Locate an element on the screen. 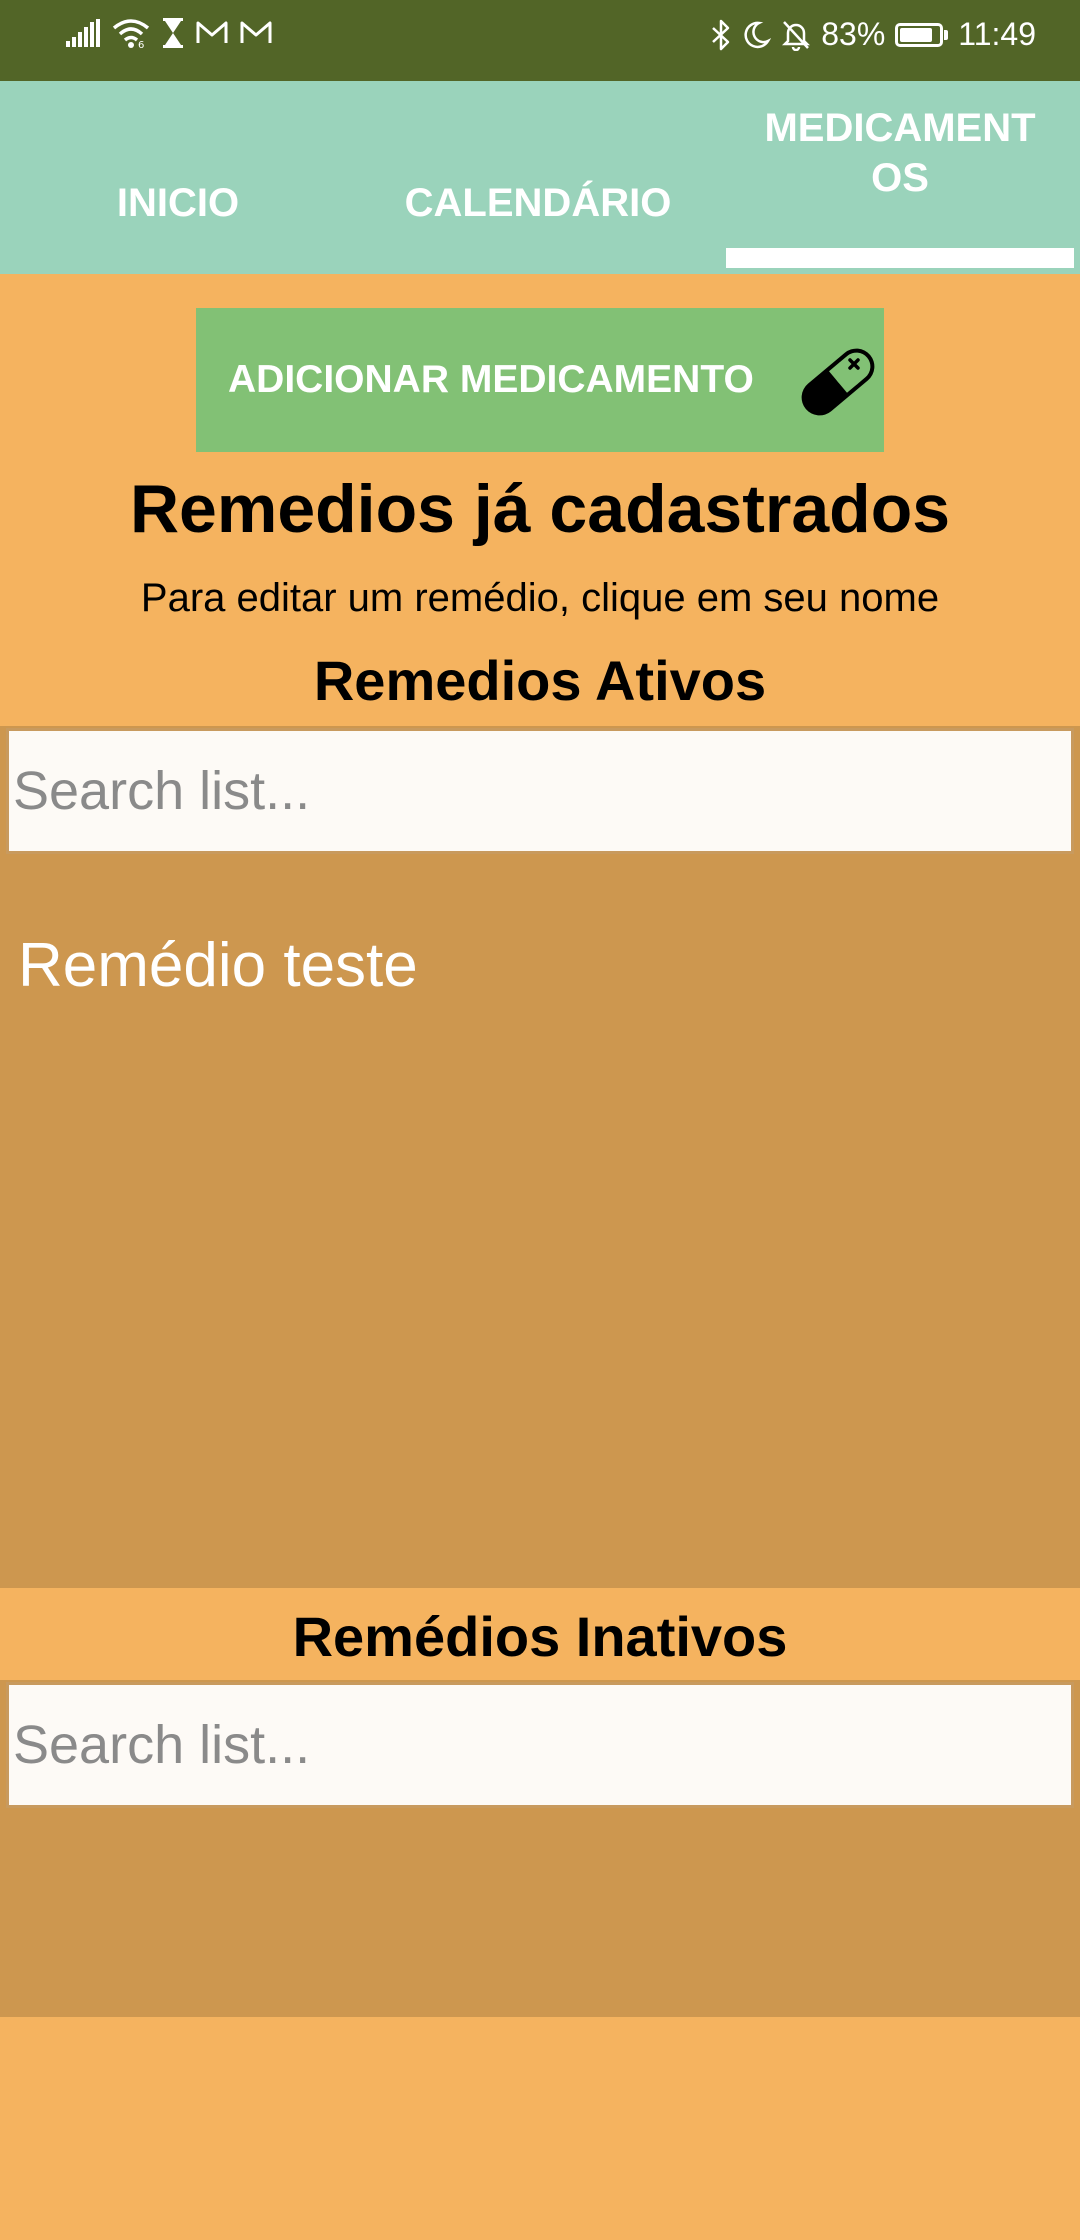  pill-icon is located at coordinates (838, 383).